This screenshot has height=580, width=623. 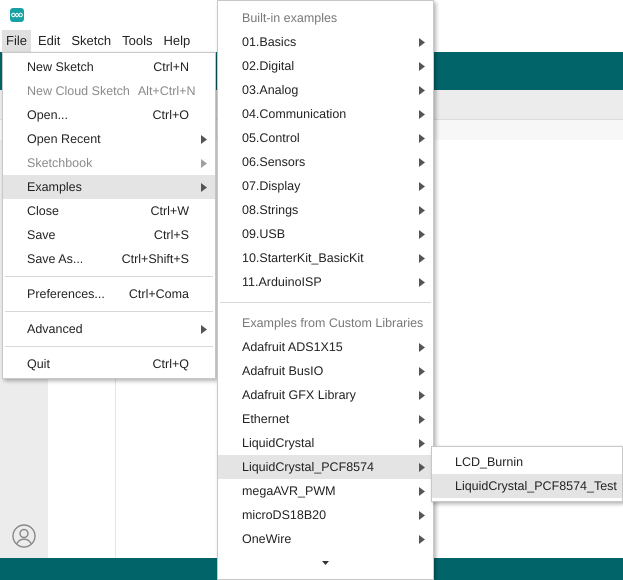 I want to click on menu-item: Preferences... Ctrl+Coma, so click(x=109, y=294).